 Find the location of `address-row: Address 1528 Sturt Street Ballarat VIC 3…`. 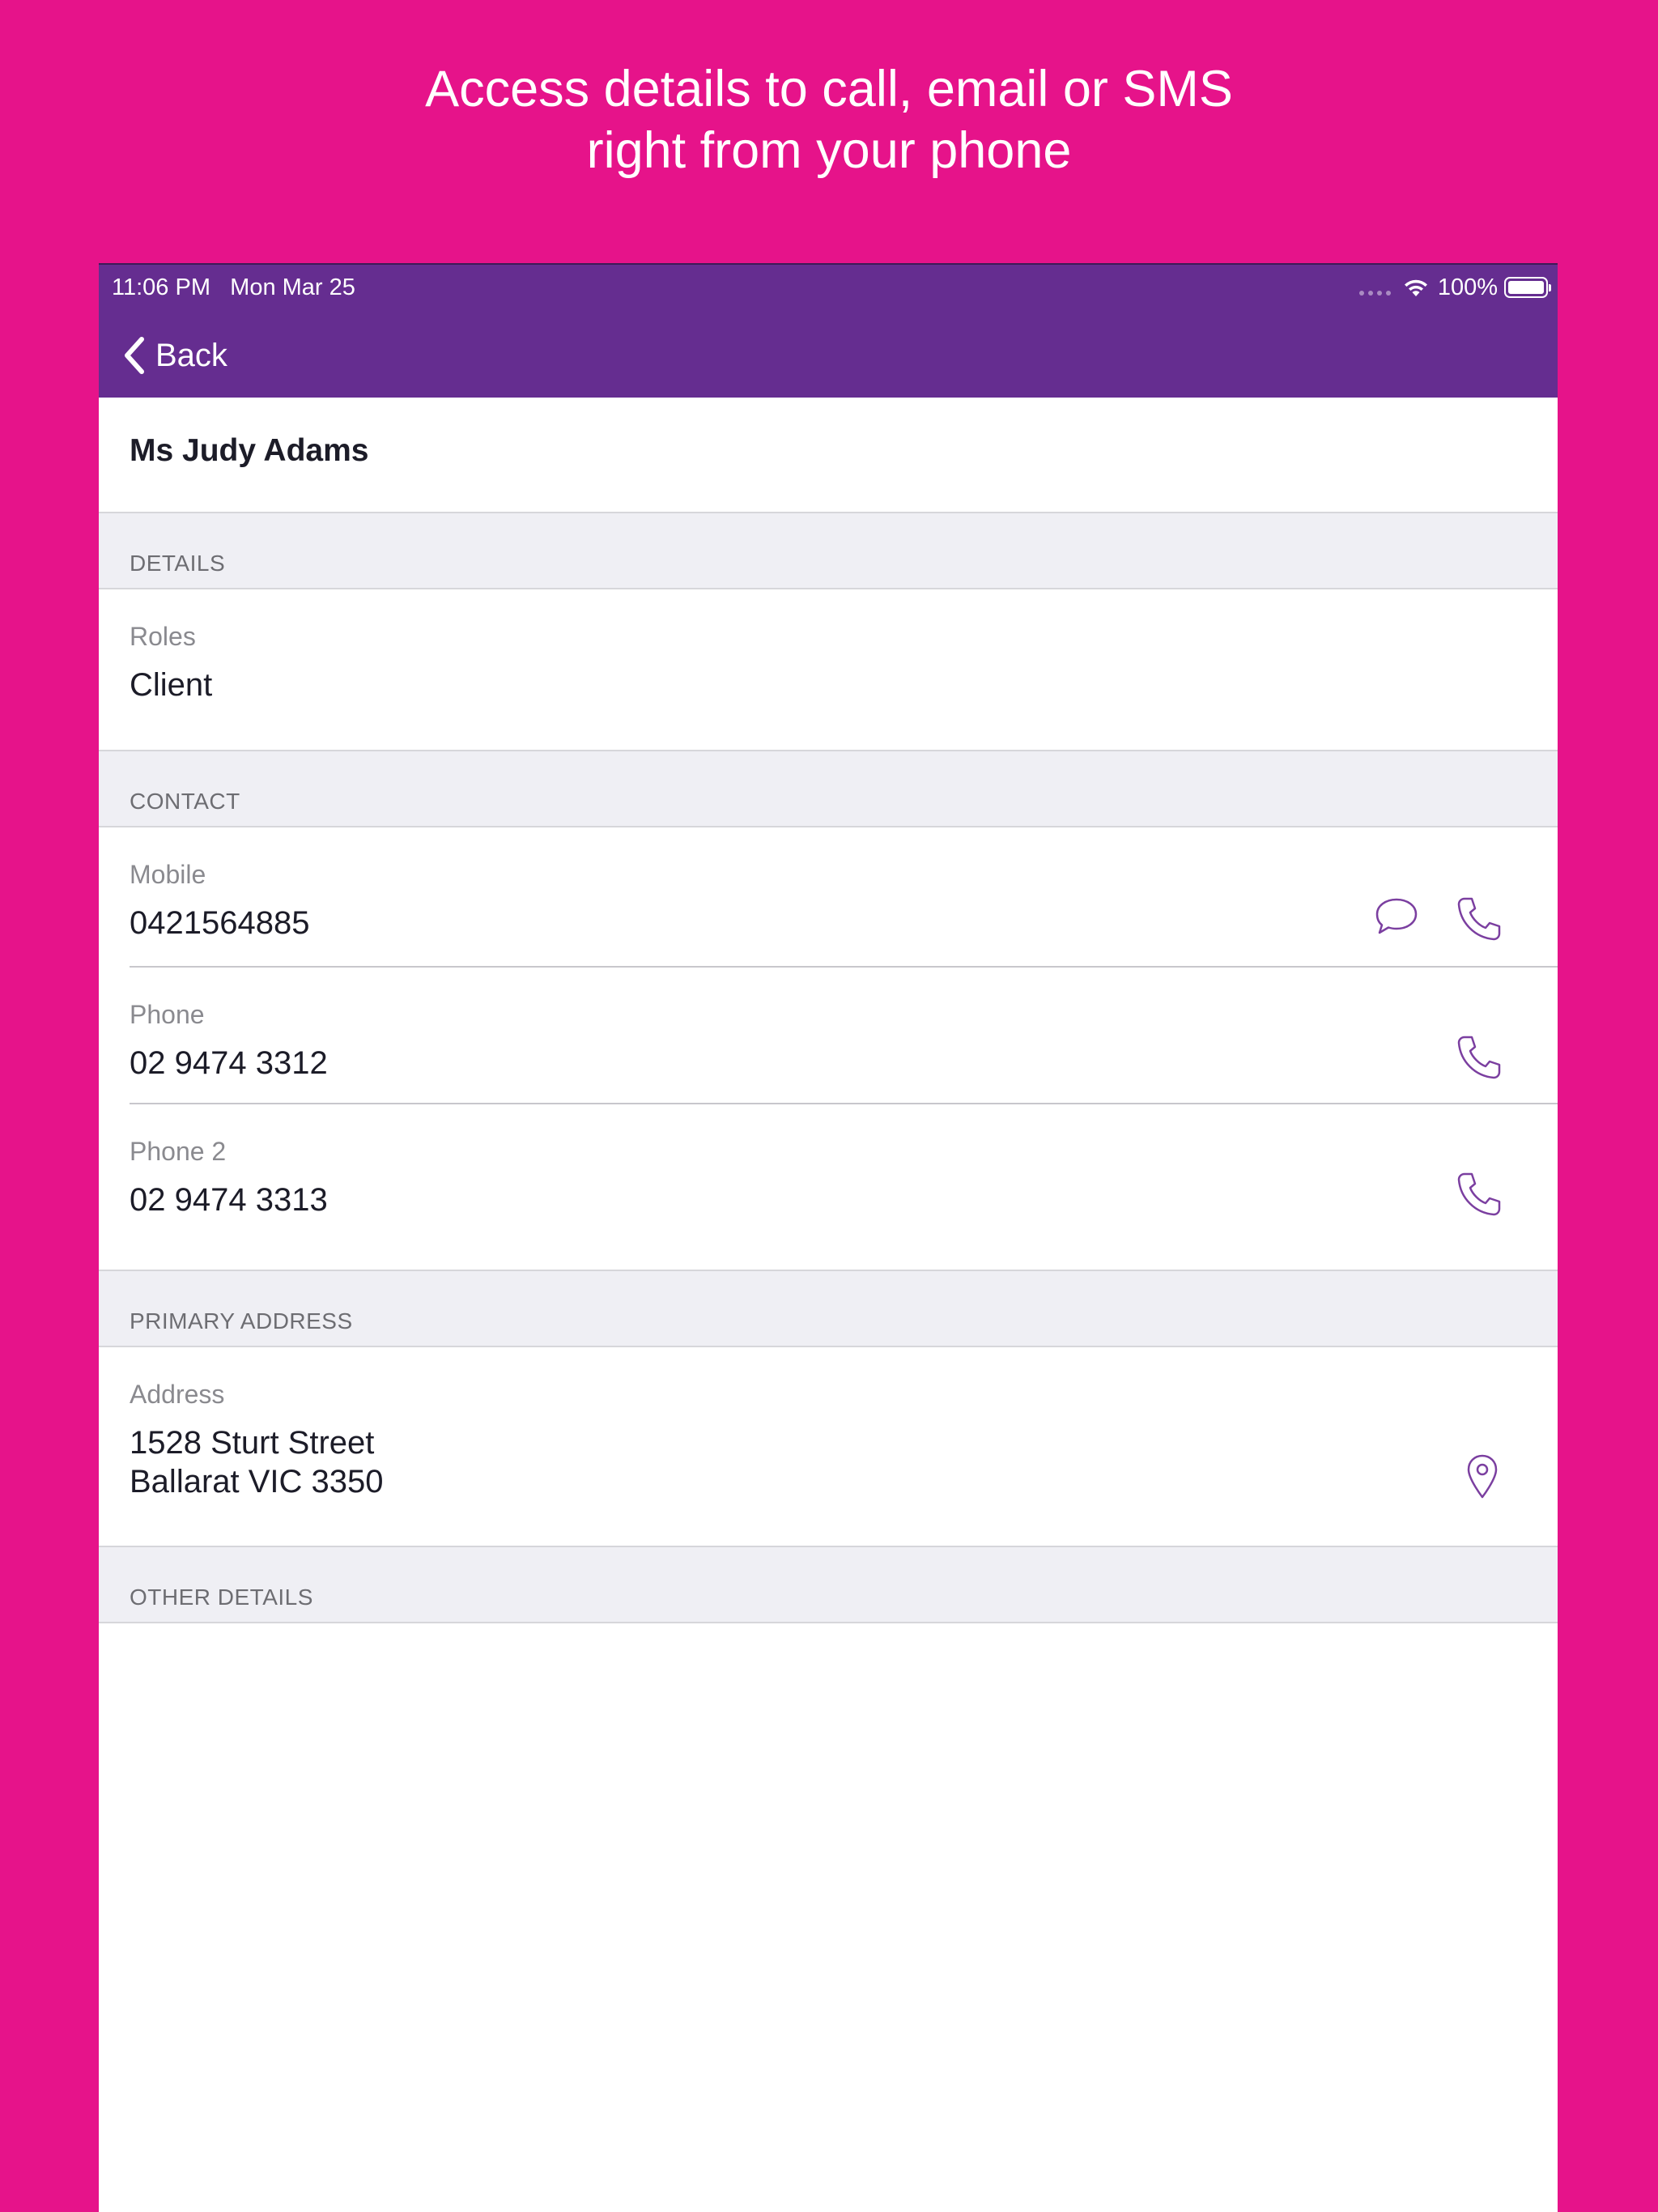

address-row: Address 1528 Sturt Street Ballarat VIC 3… is located at coordinates (828, 1447).